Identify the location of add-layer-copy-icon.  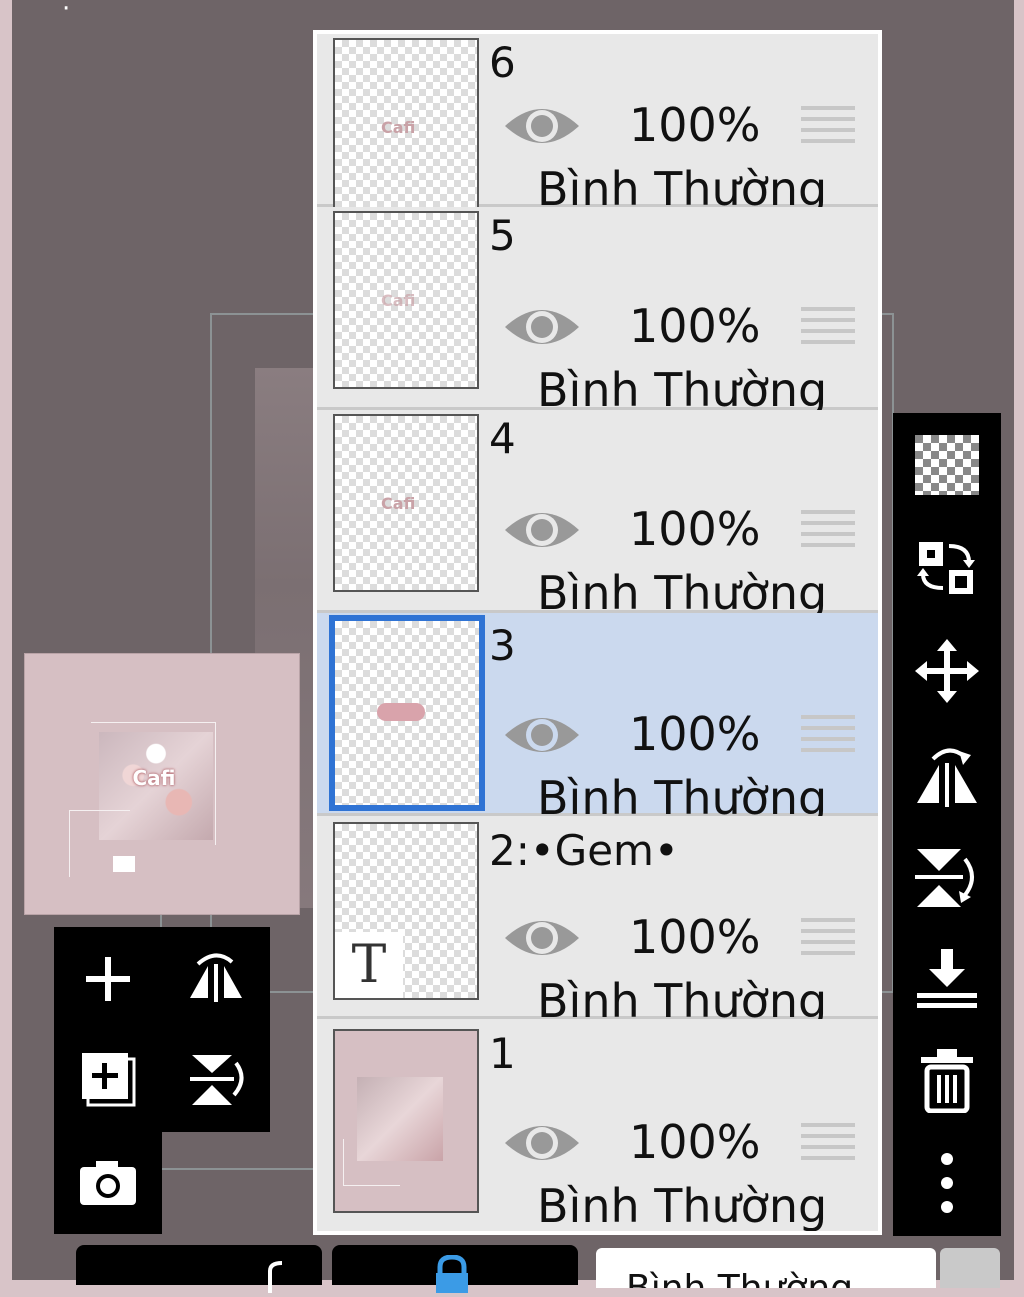
(109, 1080).